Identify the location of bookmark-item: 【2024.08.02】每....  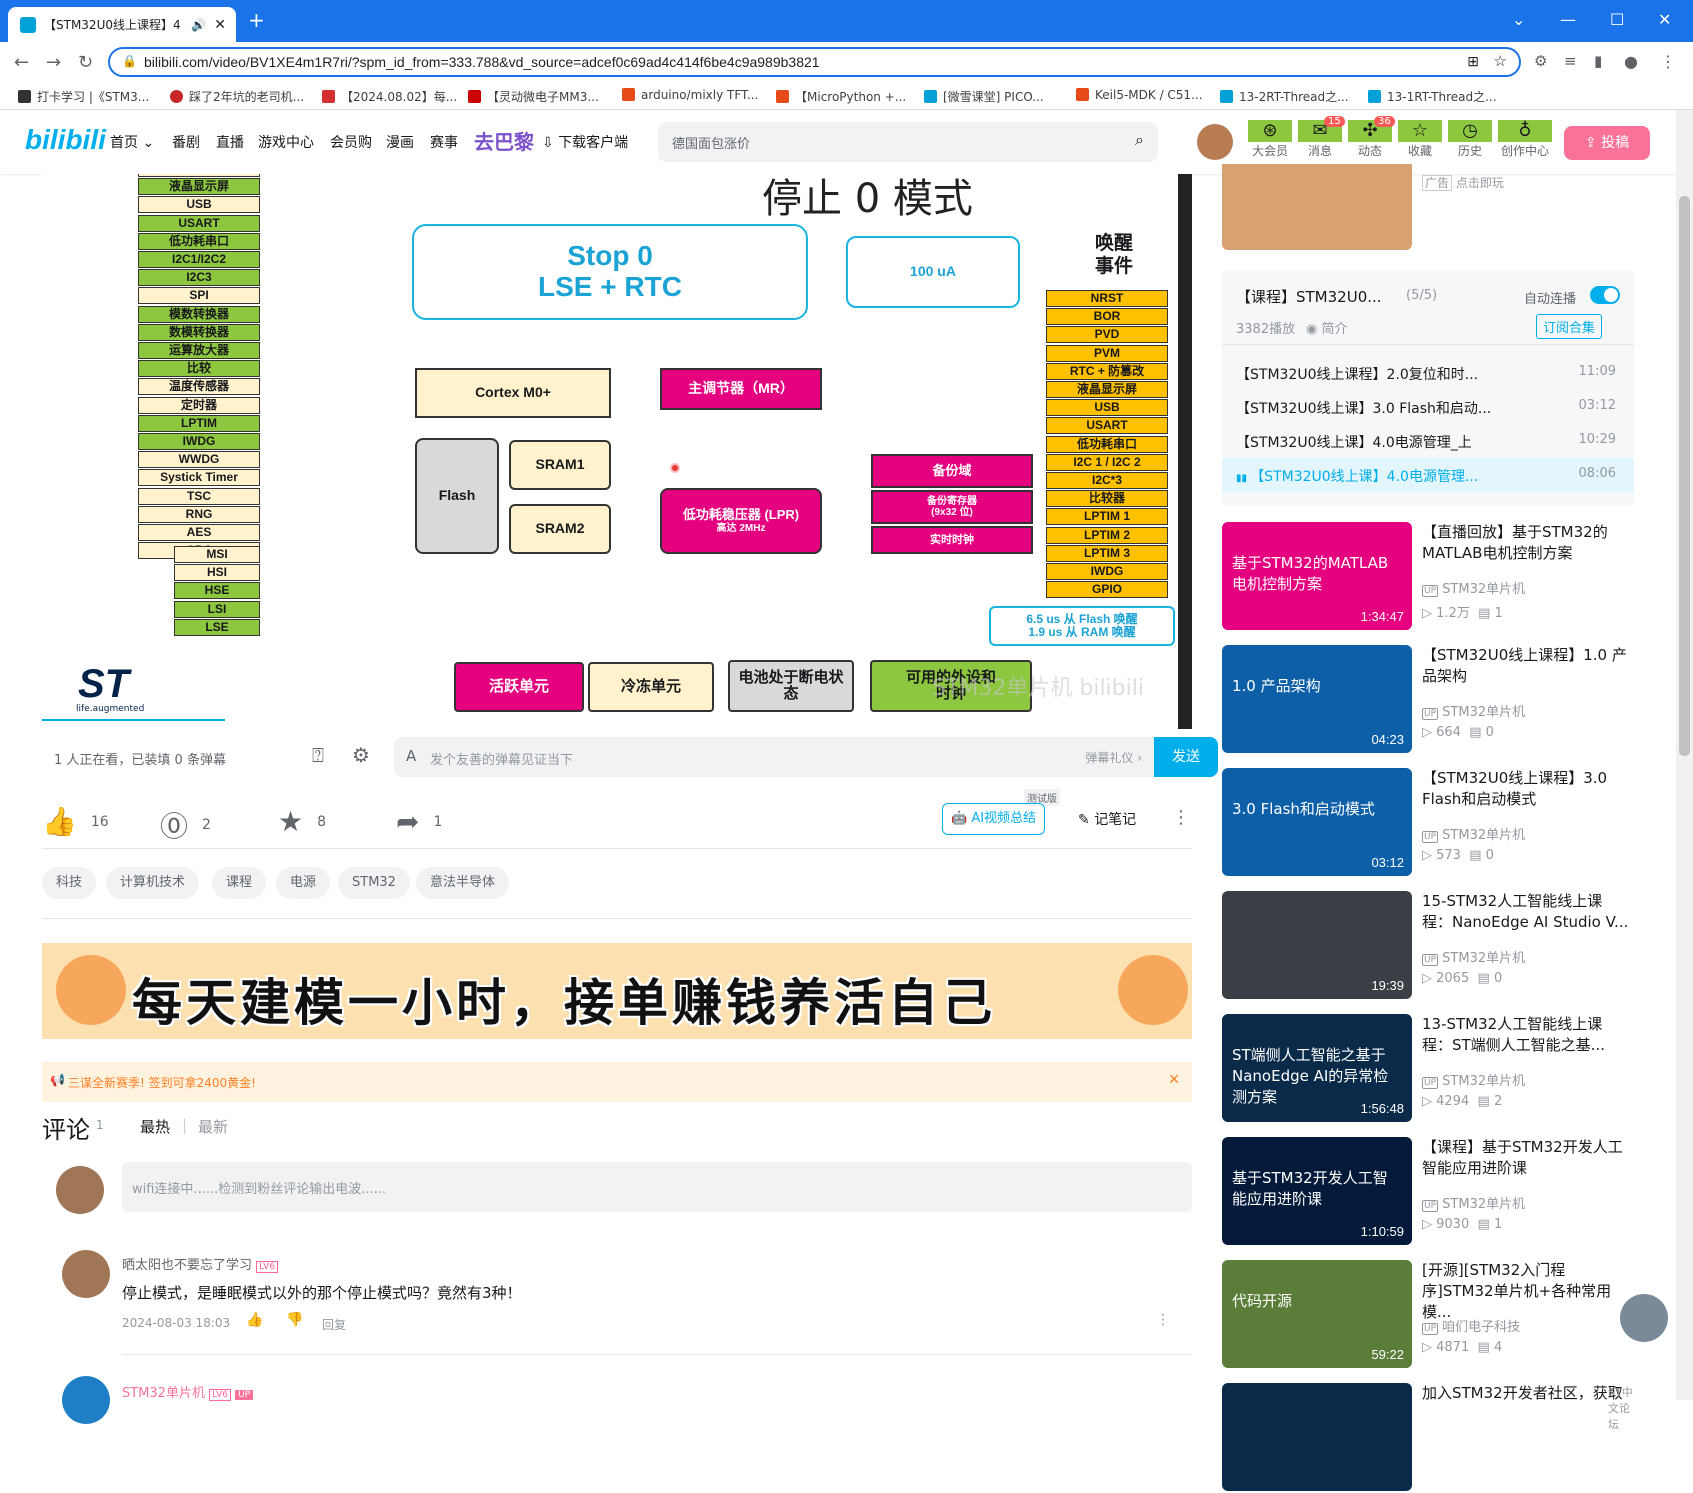
(389, 96).